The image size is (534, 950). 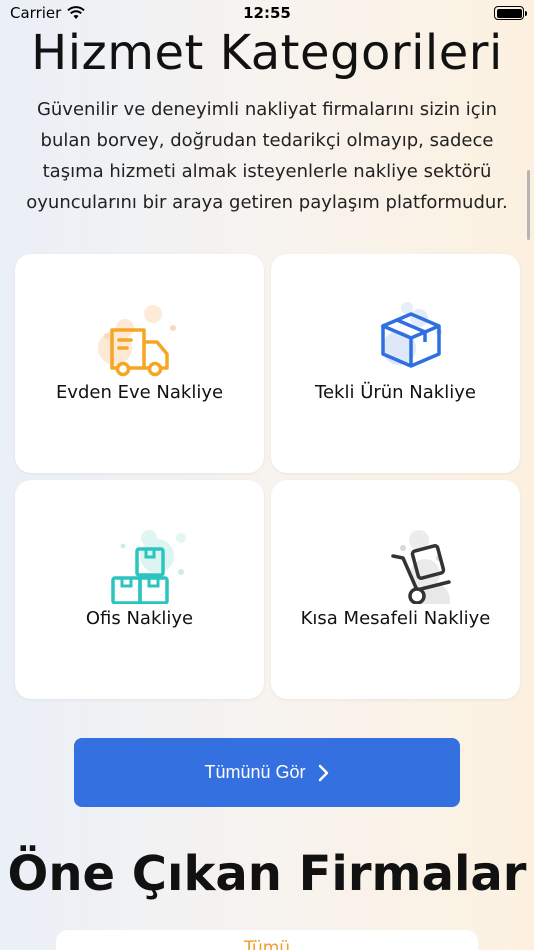 I want to click on scroll-indicator, so click(x=528, y=205).